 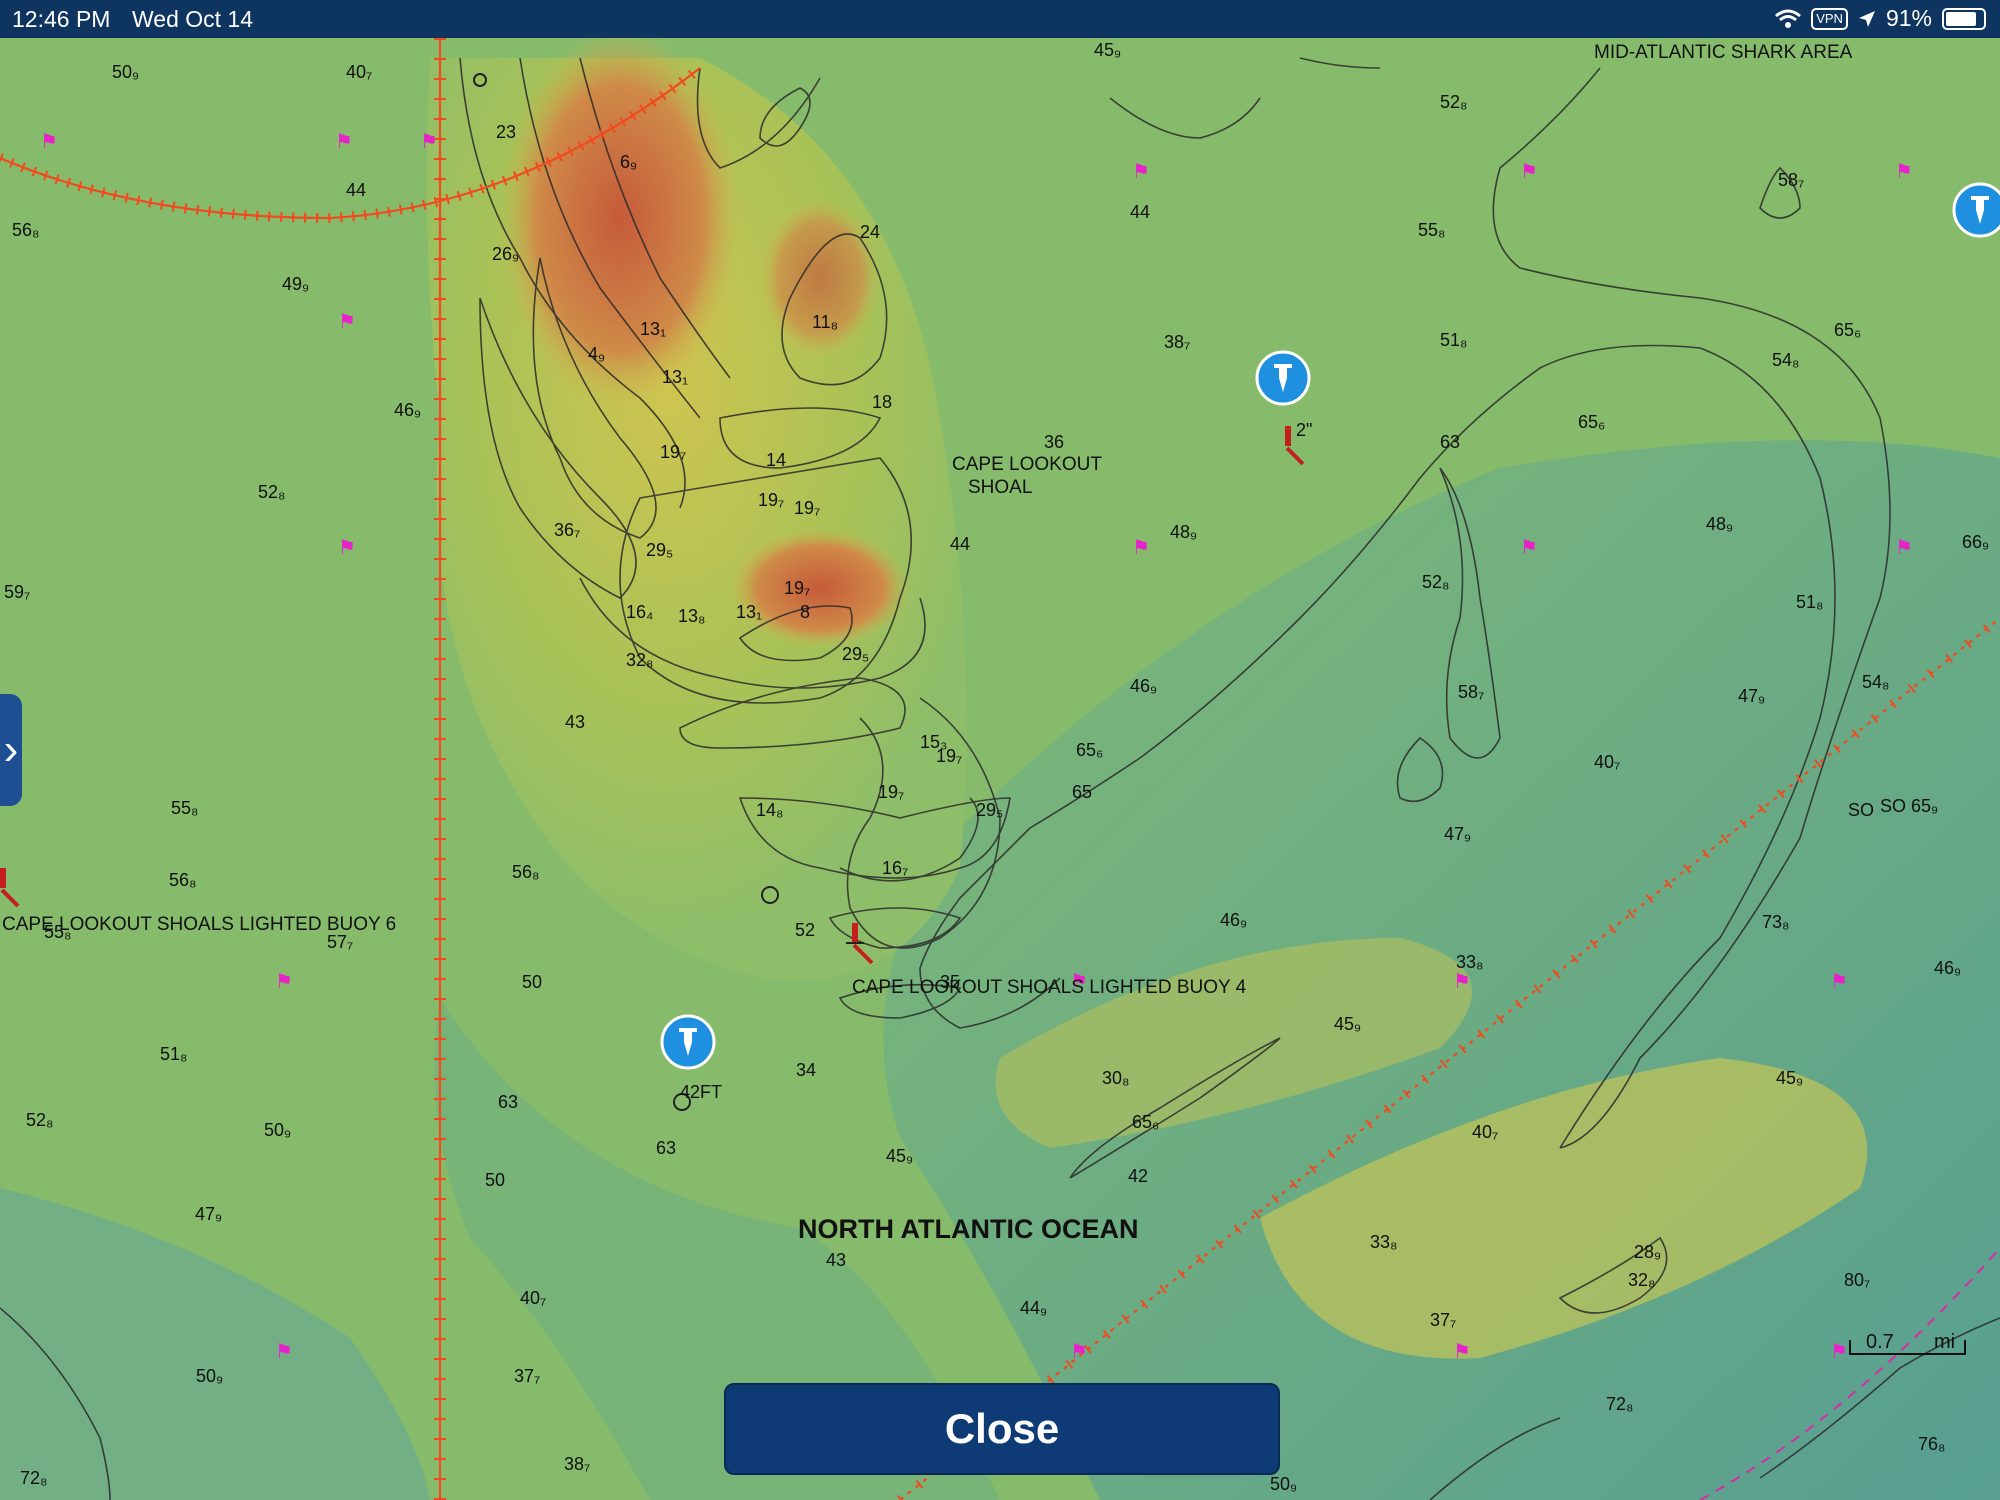 What do you see at coordinates (1000, 487) in the screenshot?
I see `shoal-label-line2: SHOAL` at bounding box center [1000, 487].